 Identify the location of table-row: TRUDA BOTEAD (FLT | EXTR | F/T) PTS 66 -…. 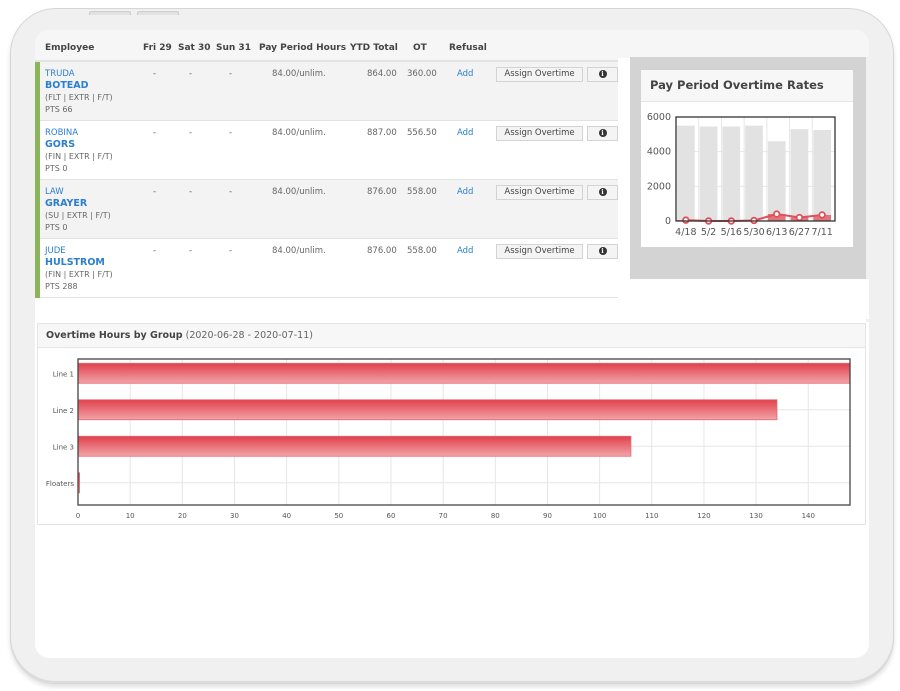
(326, 91).